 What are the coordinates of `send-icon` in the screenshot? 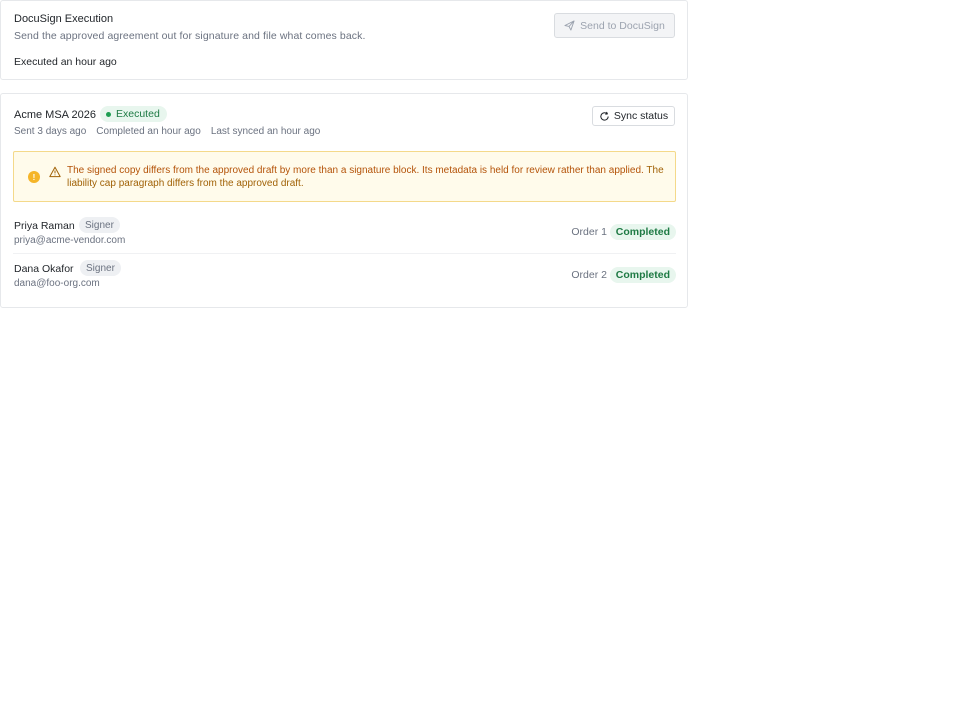 It's located at (569, 25).